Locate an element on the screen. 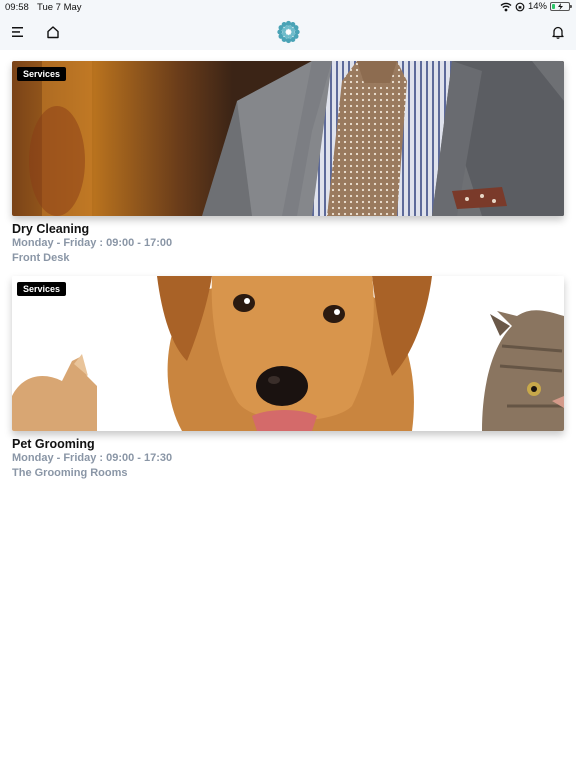  card-hours: Monday - Friday : 09:00 - 17:30 is located at coordinates (92, 458).